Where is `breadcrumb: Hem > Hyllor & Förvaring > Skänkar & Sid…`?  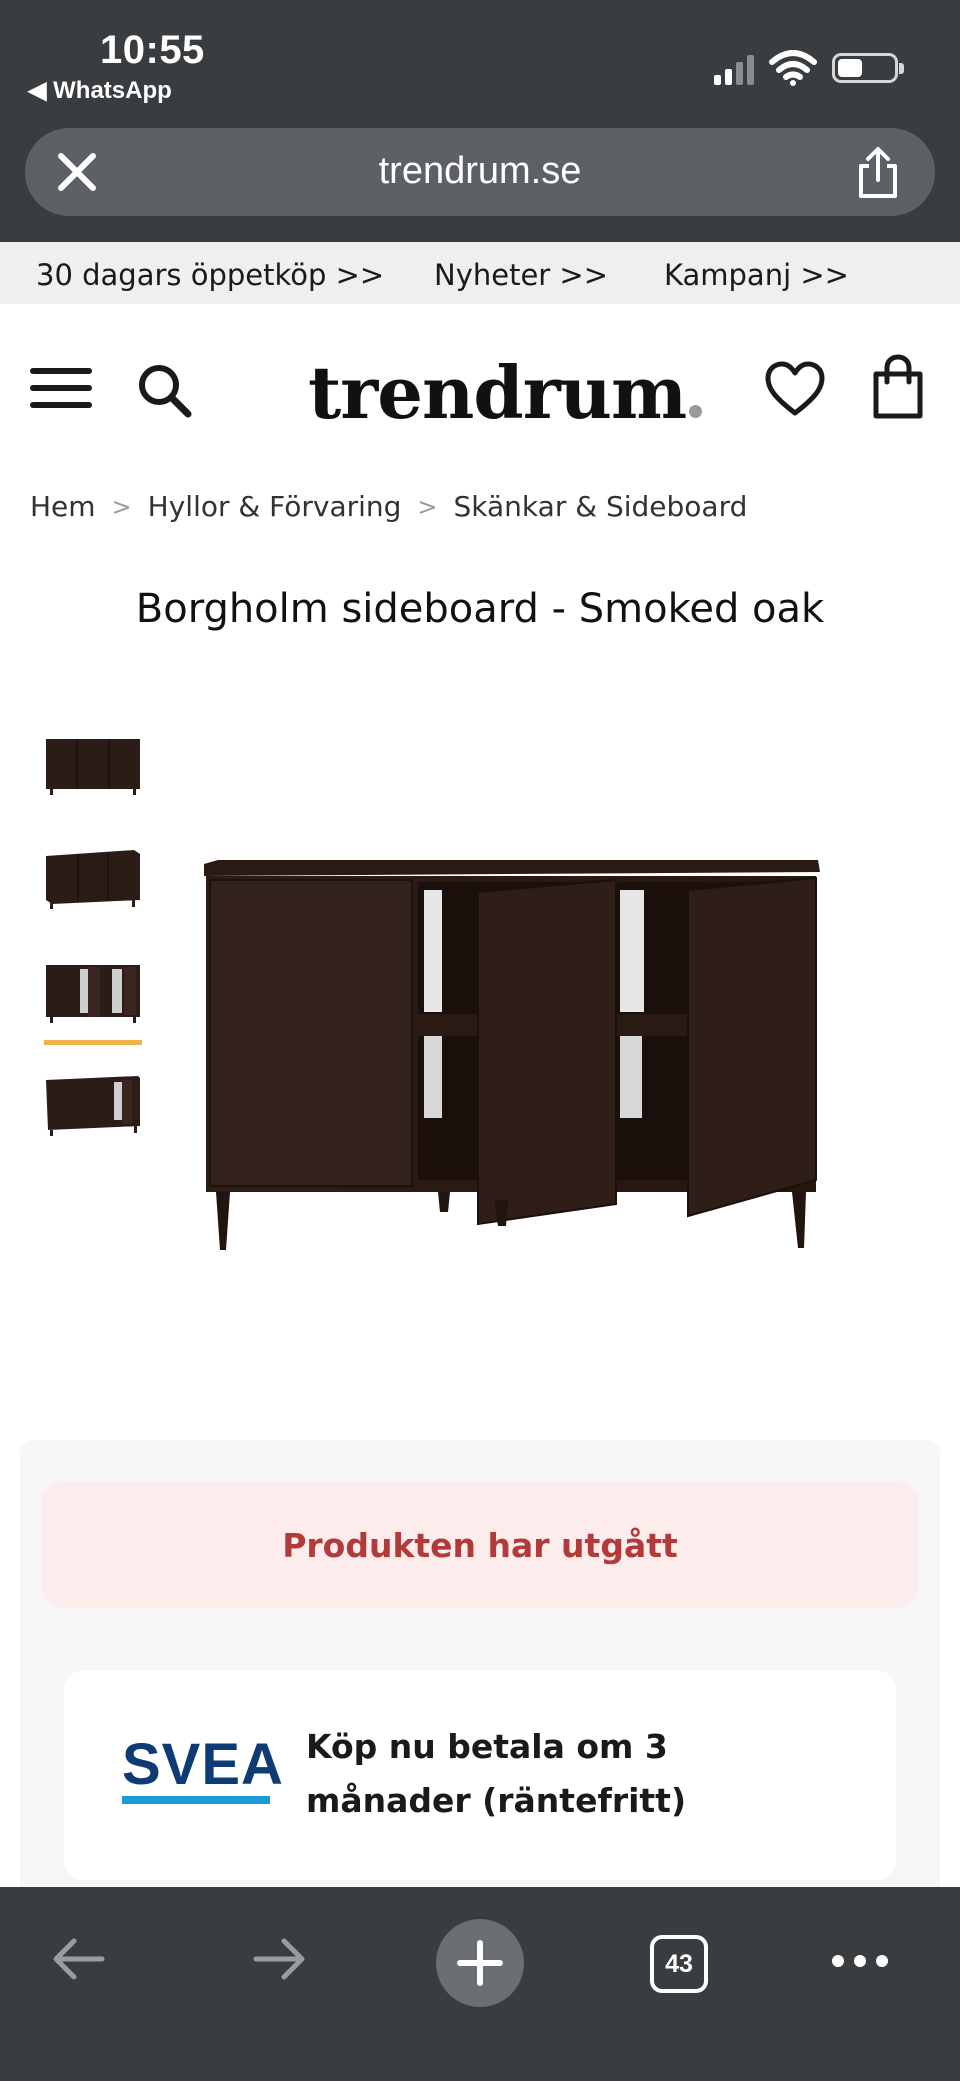 breadcrumb: Hem > Hyllor & Förvaring > Skänkar & Sid… is located at coordinates (388, 506).